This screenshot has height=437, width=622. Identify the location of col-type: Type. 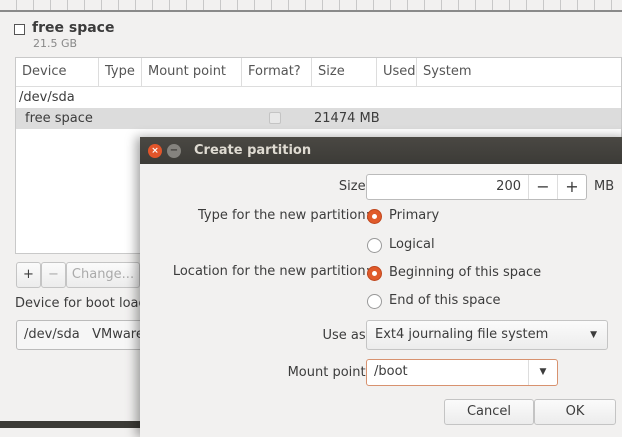
(120, 72).